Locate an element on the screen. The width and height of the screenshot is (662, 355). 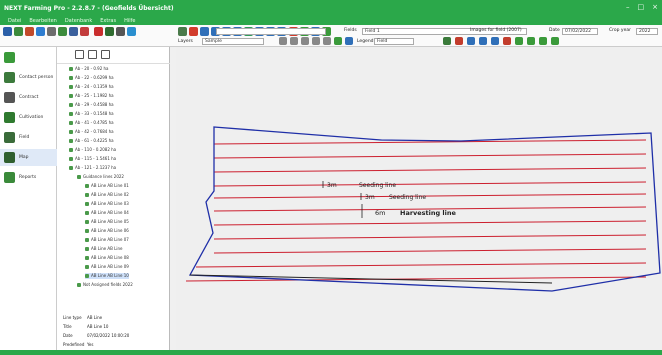
zoom-in-icon is located at coordinates (204, 31).